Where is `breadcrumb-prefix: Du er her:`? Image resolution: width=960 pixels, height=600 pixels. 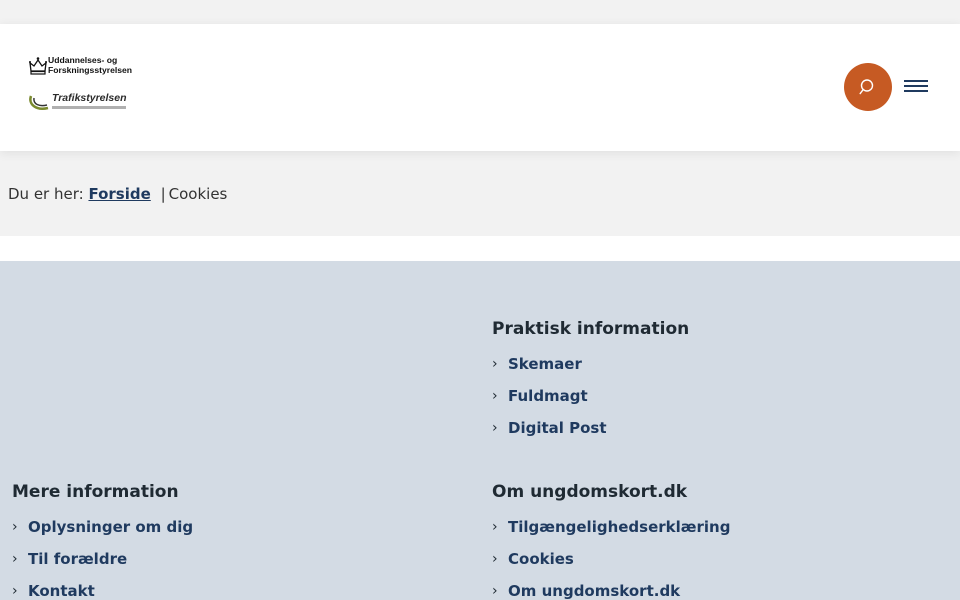 breadcrumb-prefix: Du er her: is located at coordinates (46, 194).